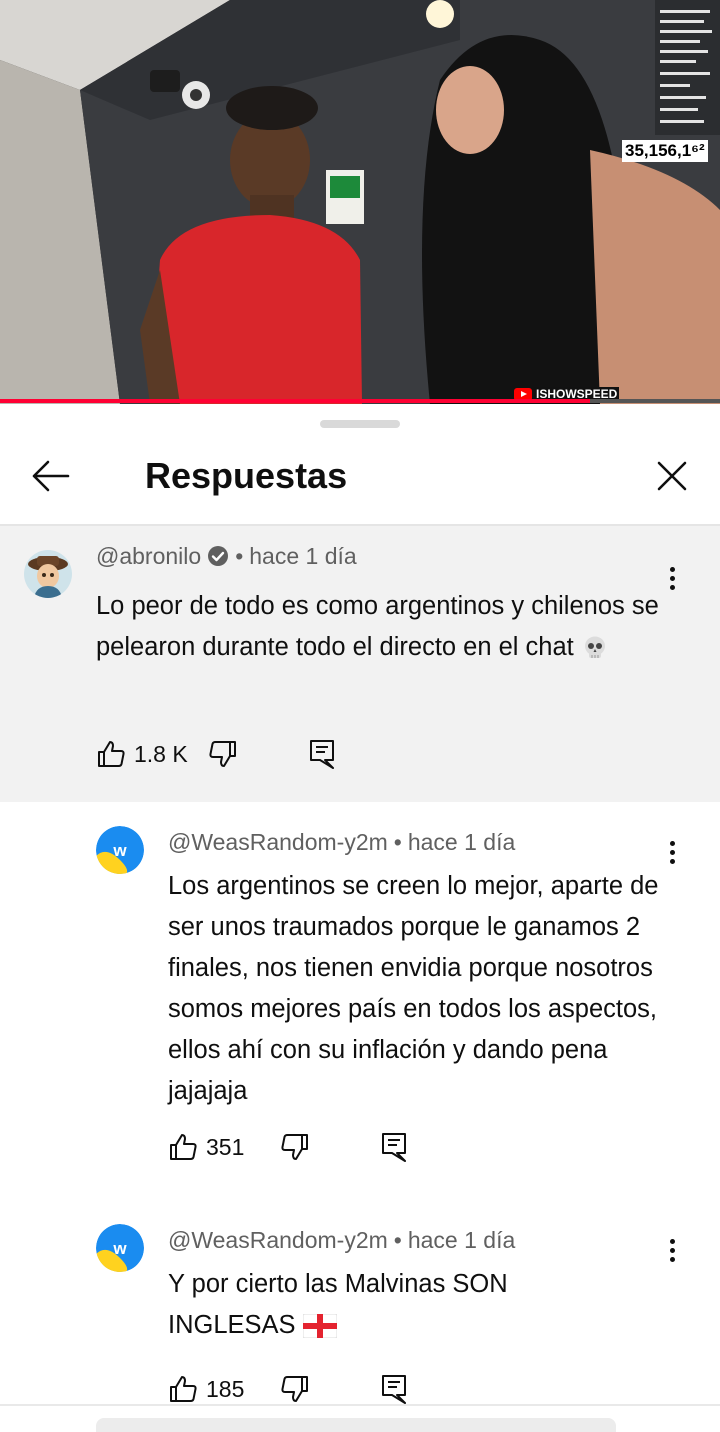 This screenshot has height=1432, width=720. Describe the element at coordinates (161, 753) in the screenshot. I see `like-count: 1.8 K` at that location.